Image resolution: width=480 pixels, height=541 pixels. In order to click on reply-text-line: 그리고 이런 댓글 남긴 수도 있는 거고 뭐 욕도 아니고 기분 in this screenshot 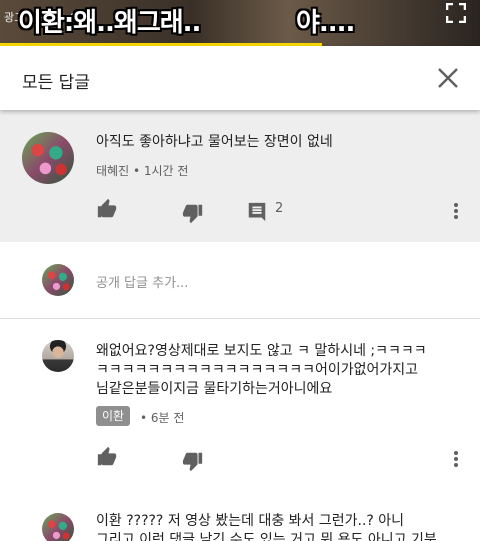, I will do `click(266, 536)`.